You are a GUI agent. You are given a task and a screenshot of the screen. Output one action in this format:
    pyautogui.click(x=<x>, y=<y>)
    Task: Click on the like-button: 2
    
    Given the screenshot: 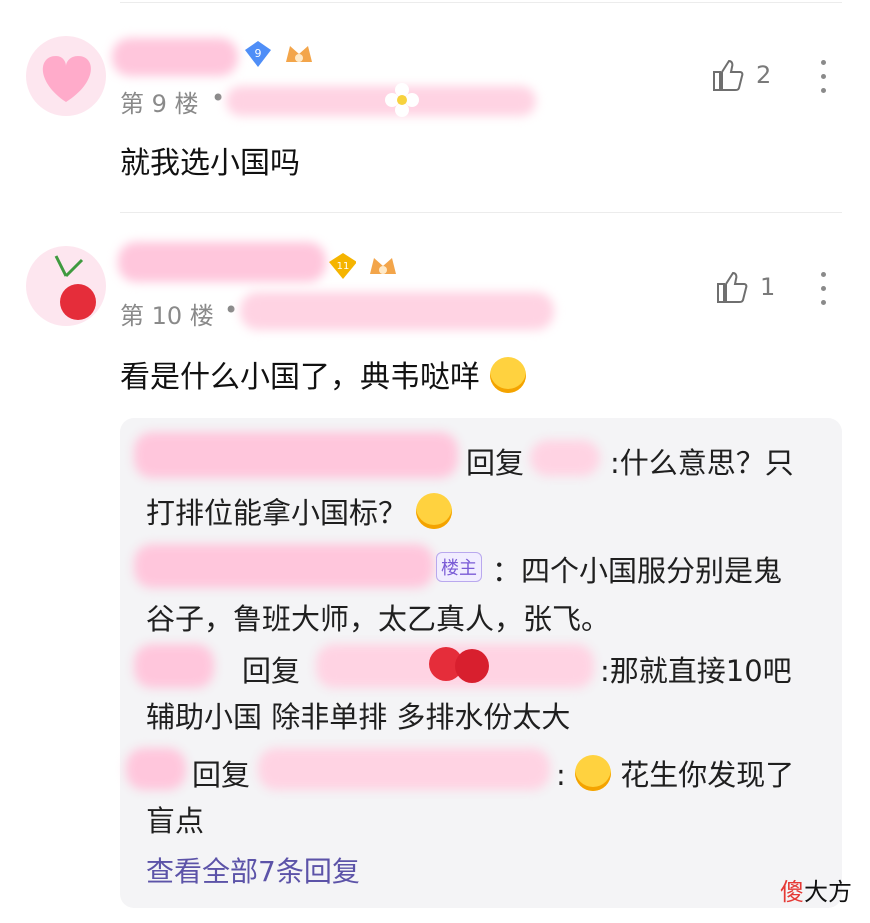 What is the action you would take?
    pyautogui.click(x=740, y=75)
    